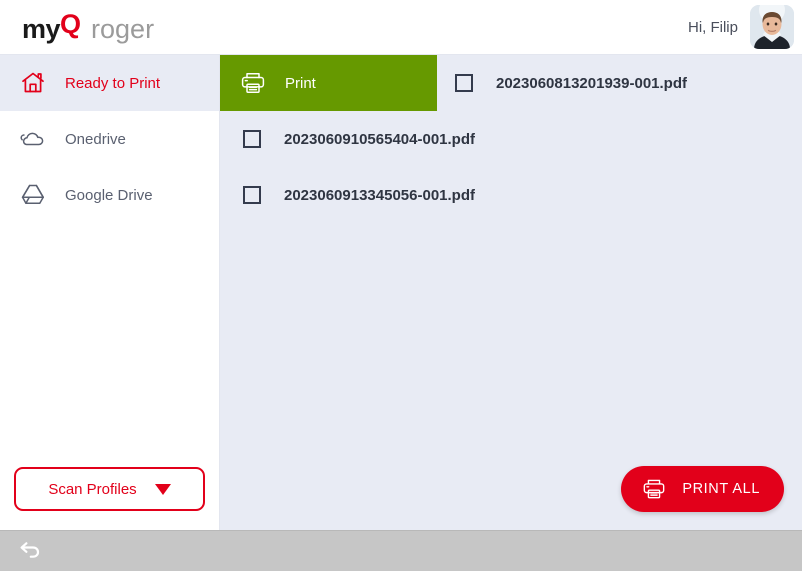 The width and height of the screenshot is (802, 571). What do you see at coordinates (379, 195) in the screenshot?
I see `file-name: 2023060913345056-001.pdf` at bounding box center [379, 195].